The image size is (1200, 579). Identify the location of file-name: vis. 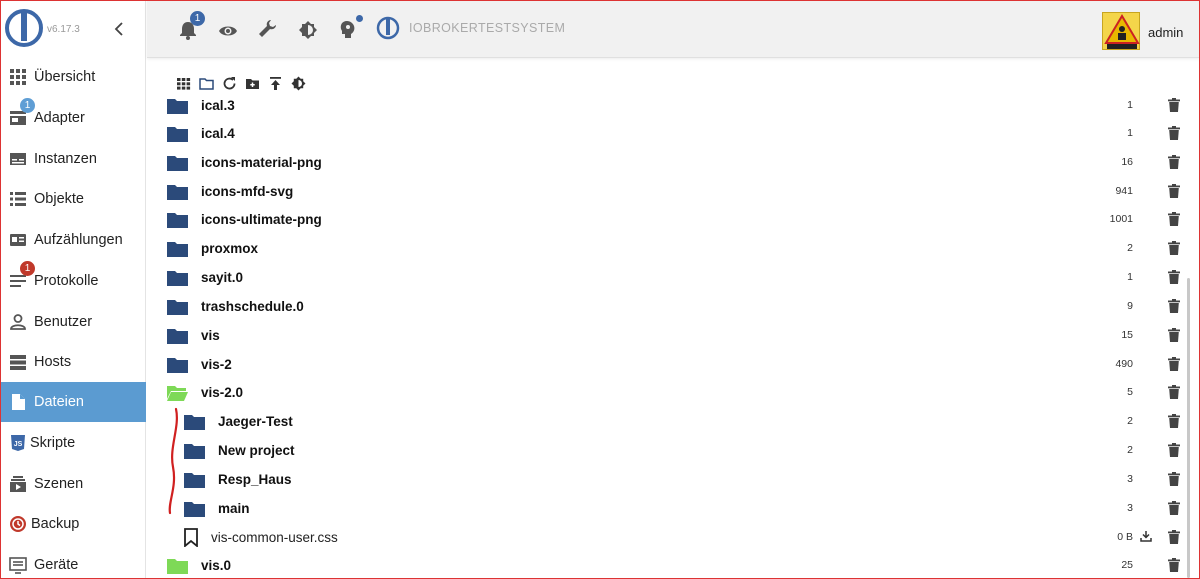
(210, 335).